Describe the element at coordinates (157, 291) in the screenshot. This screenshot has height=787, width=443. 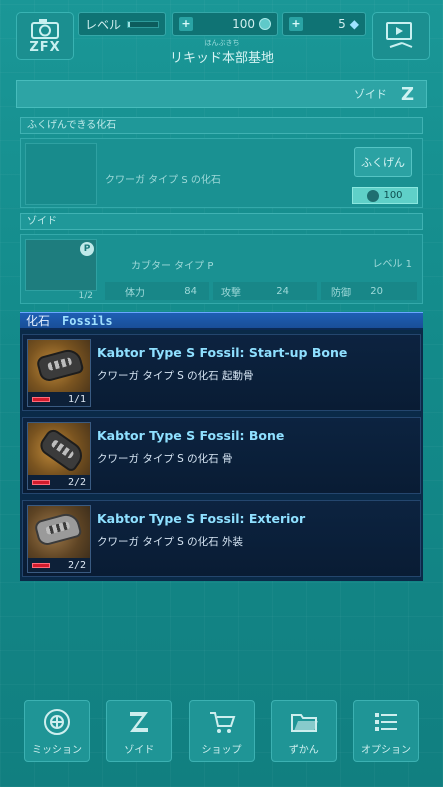
I see `stat-hp: 体力 84` at that location.